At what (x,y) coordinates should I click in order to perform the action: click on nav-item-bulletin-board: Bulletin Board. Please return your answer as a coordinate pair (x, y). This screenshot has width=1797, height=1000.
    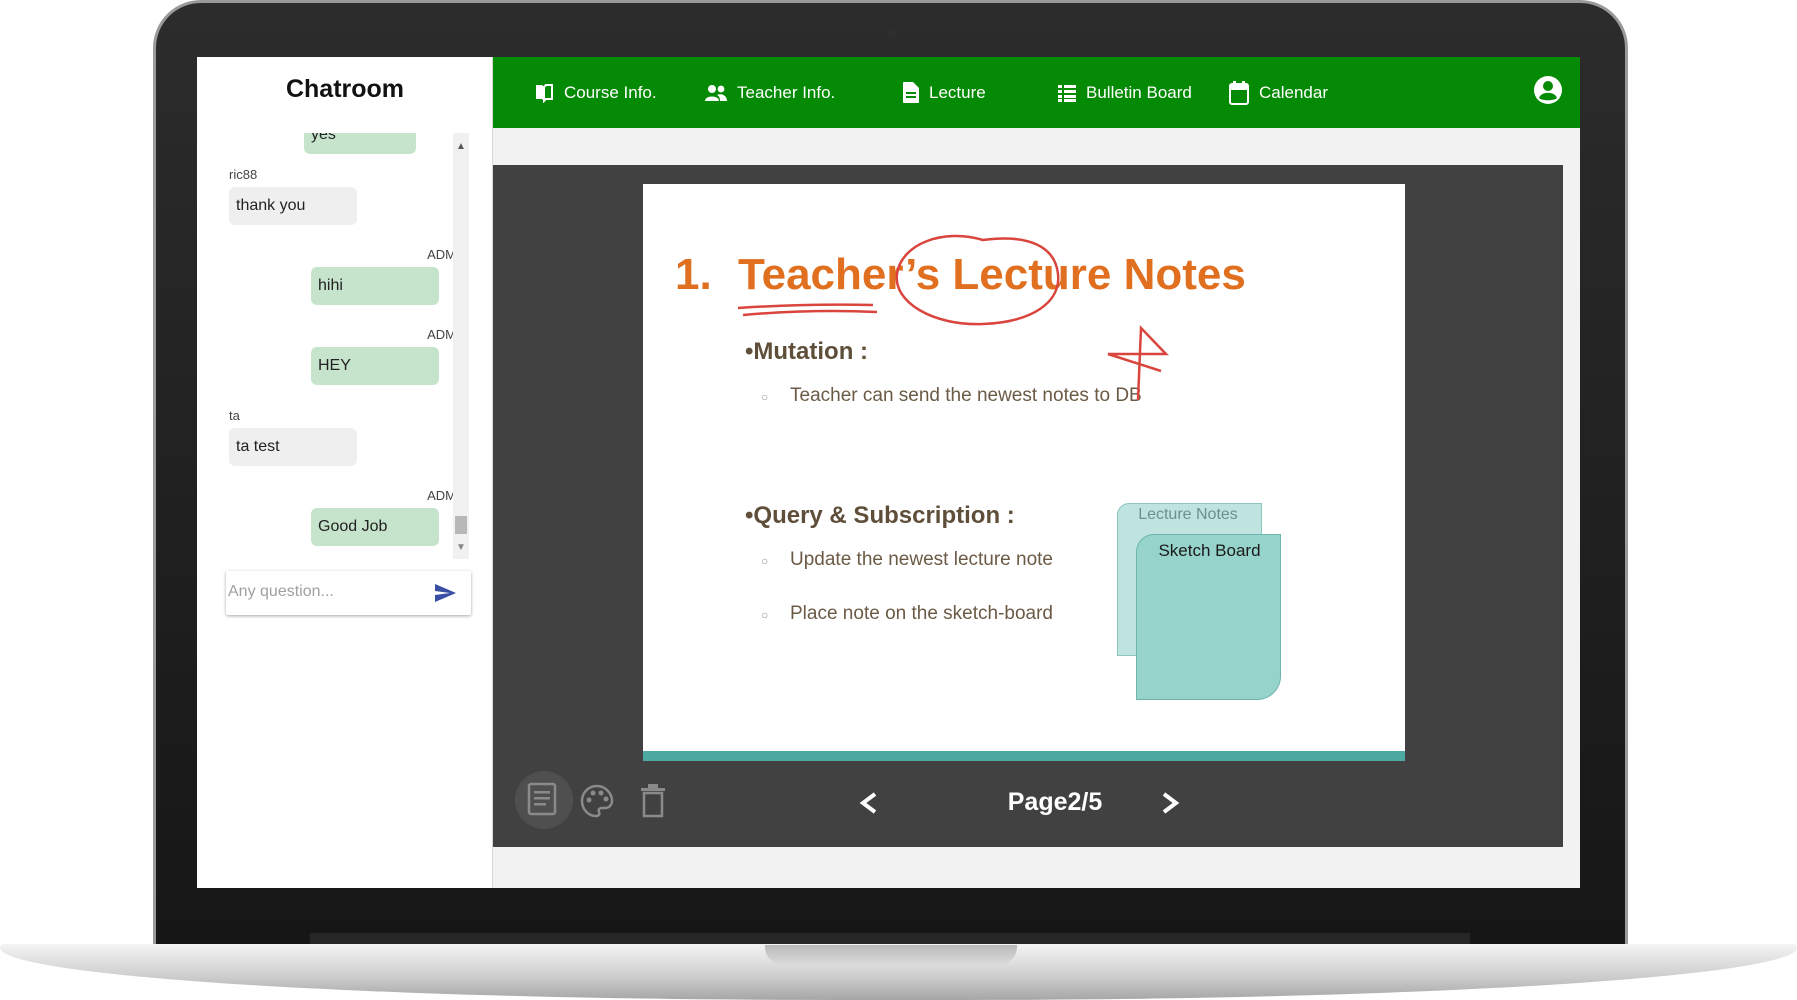
    Looking at the image, I should click on (1125, 92).